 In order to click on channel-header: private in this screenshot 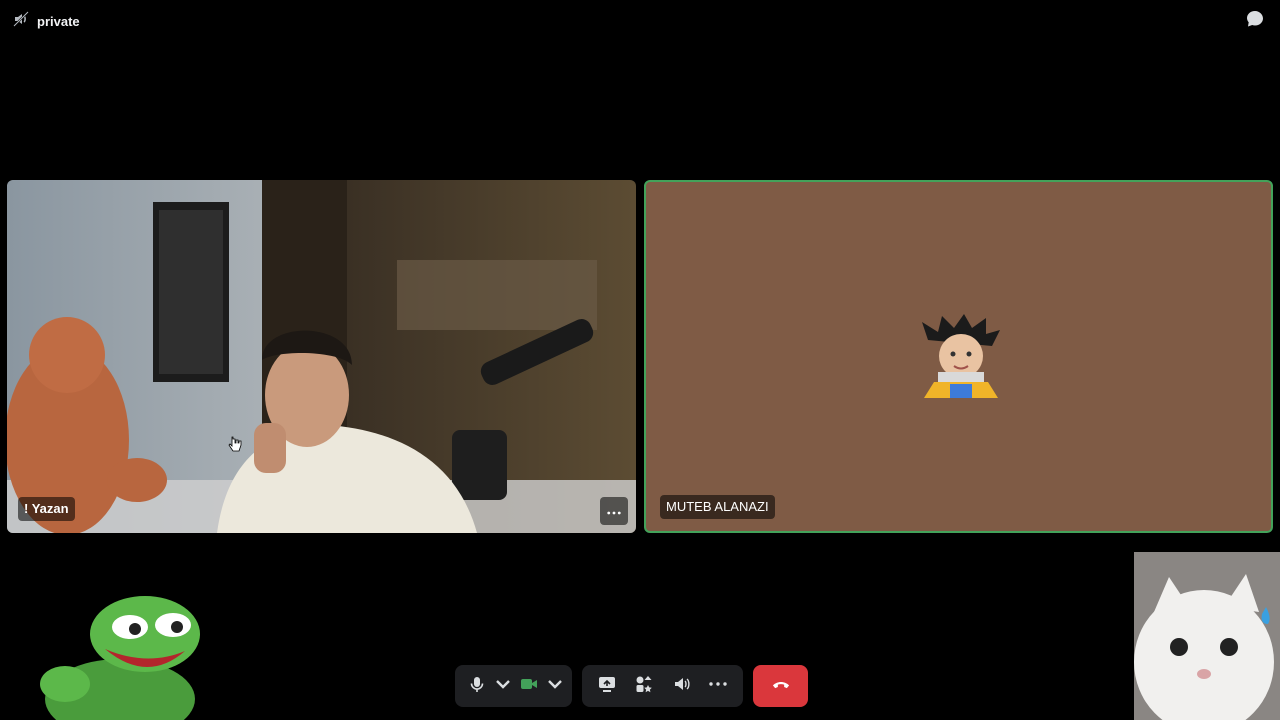, I will do `click(46, 21)`.